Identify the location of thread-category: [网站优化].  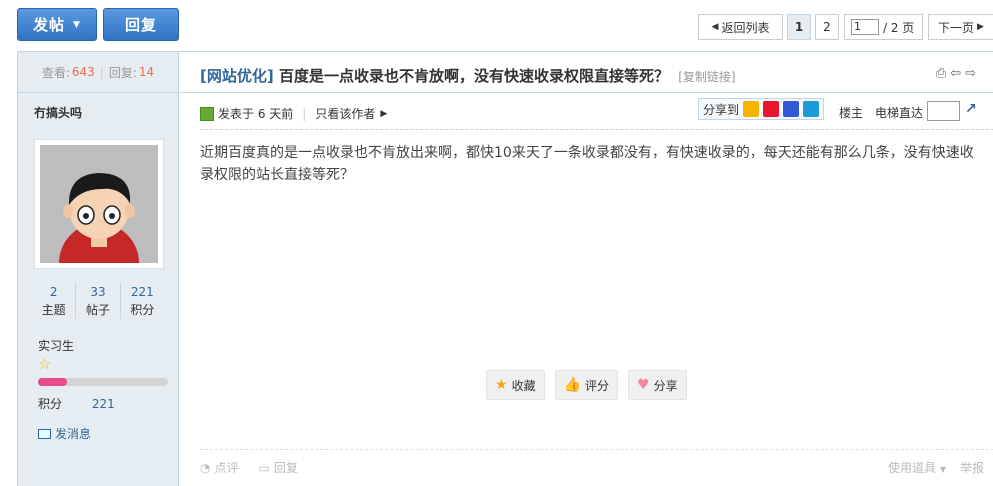
(237, 76).